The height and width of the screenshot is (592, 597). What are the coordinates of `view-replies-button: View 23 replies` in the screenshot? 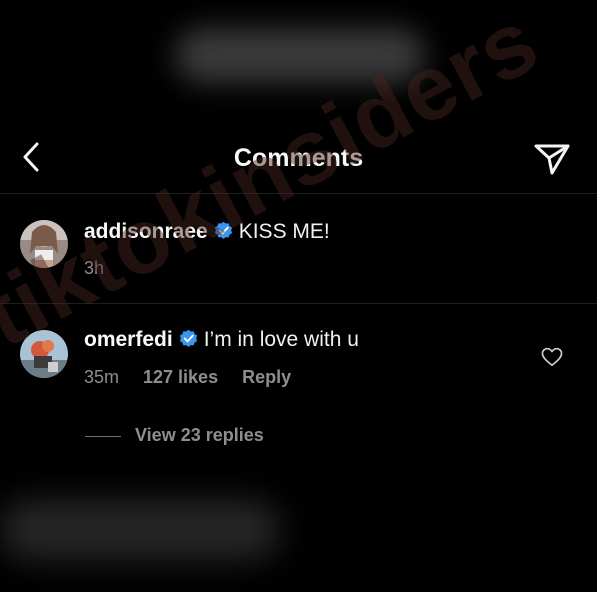 It's located at (174, 435).